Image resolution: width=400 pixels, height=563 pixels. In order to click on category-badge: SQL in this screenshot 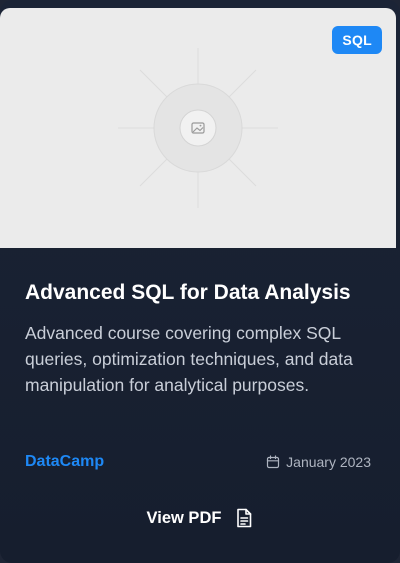, I will do `click(357, 40)`.